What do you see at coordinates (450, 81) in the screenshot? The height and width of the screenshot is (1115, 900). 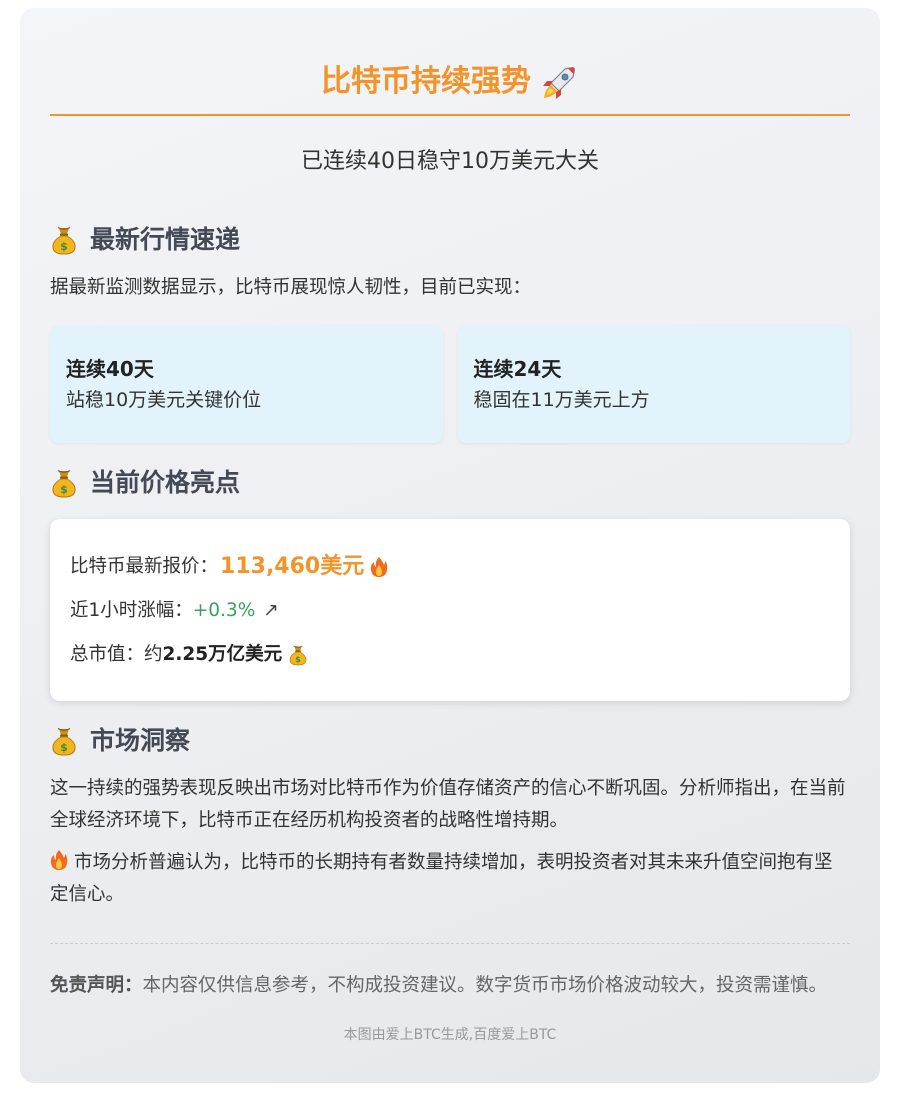 I see `page-title: 比特币持续强势` at bounding box center [450, 81].